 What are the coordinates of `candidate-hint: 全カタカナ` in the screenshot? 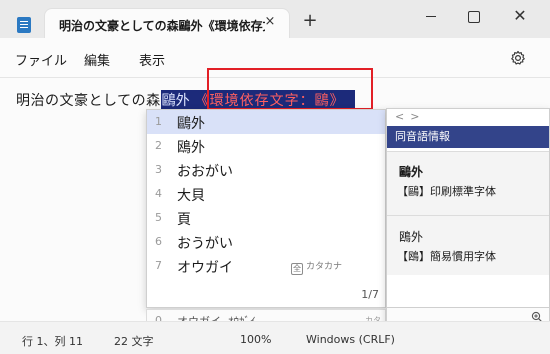 It's located at (316, 267).